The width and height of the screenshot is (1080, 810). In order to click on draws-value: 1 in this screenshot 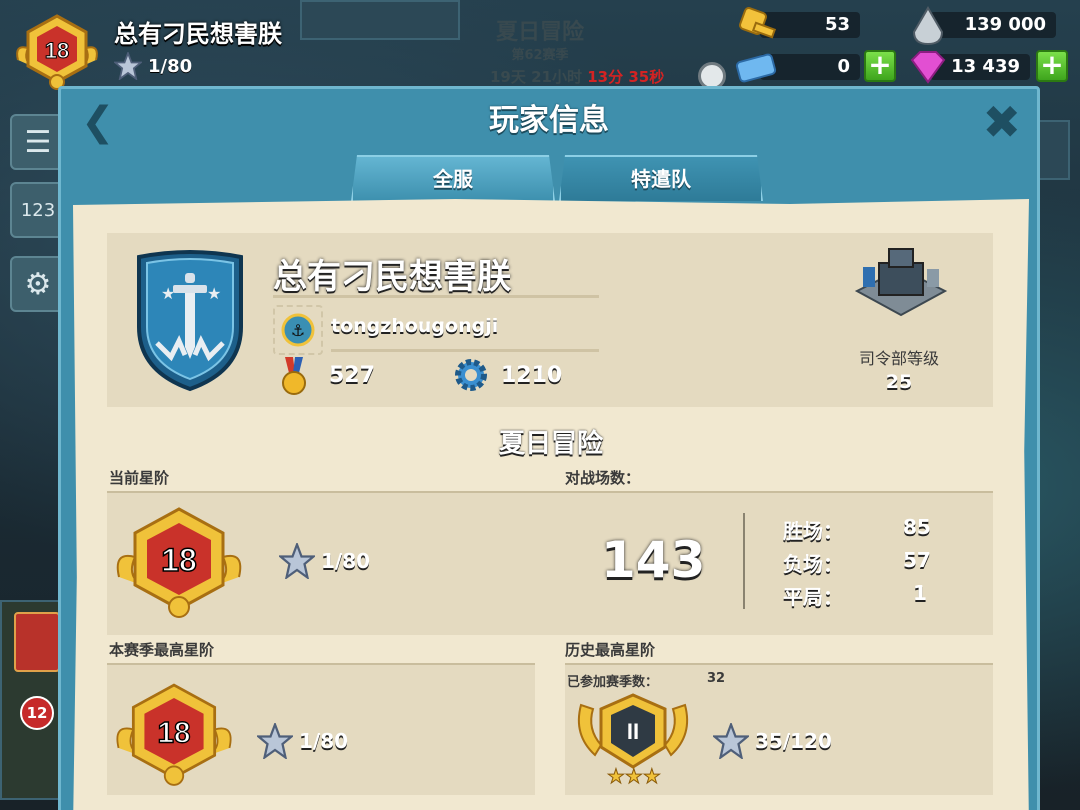, I will do `click(920, 593)`.